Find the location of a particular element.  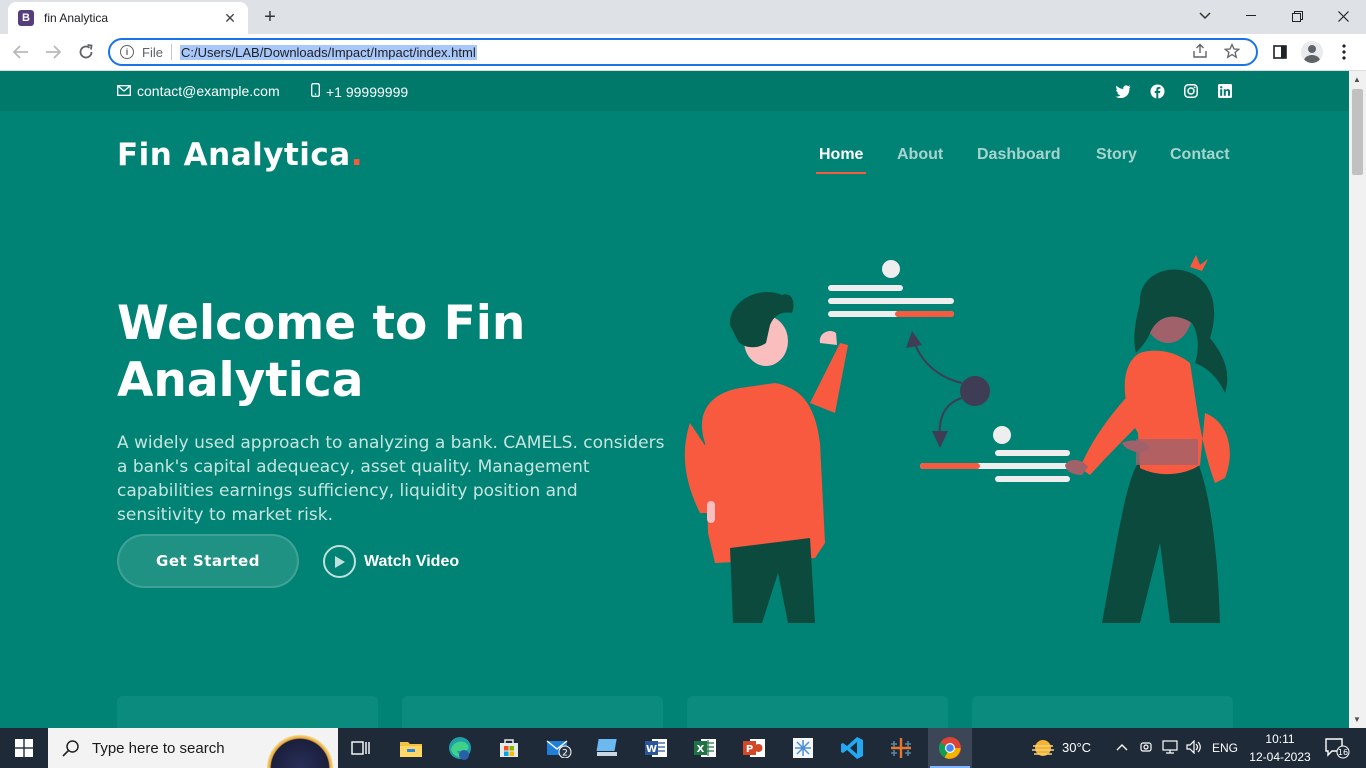

clock: 10:11 12-04-2023 is located at coordinates (1280, 748).